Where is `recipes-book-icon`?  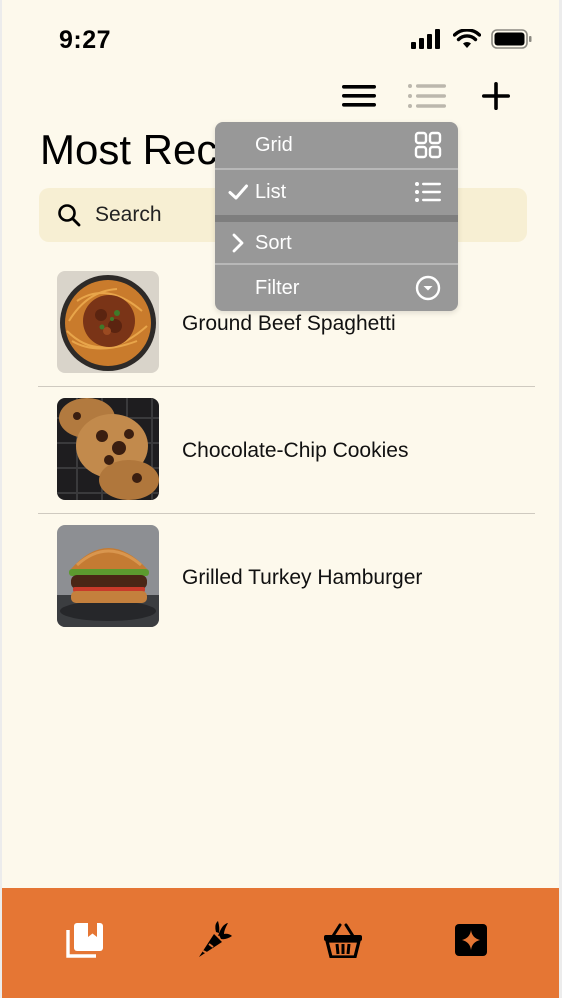
recipes-book-icon is located at coordinates (84, 940).